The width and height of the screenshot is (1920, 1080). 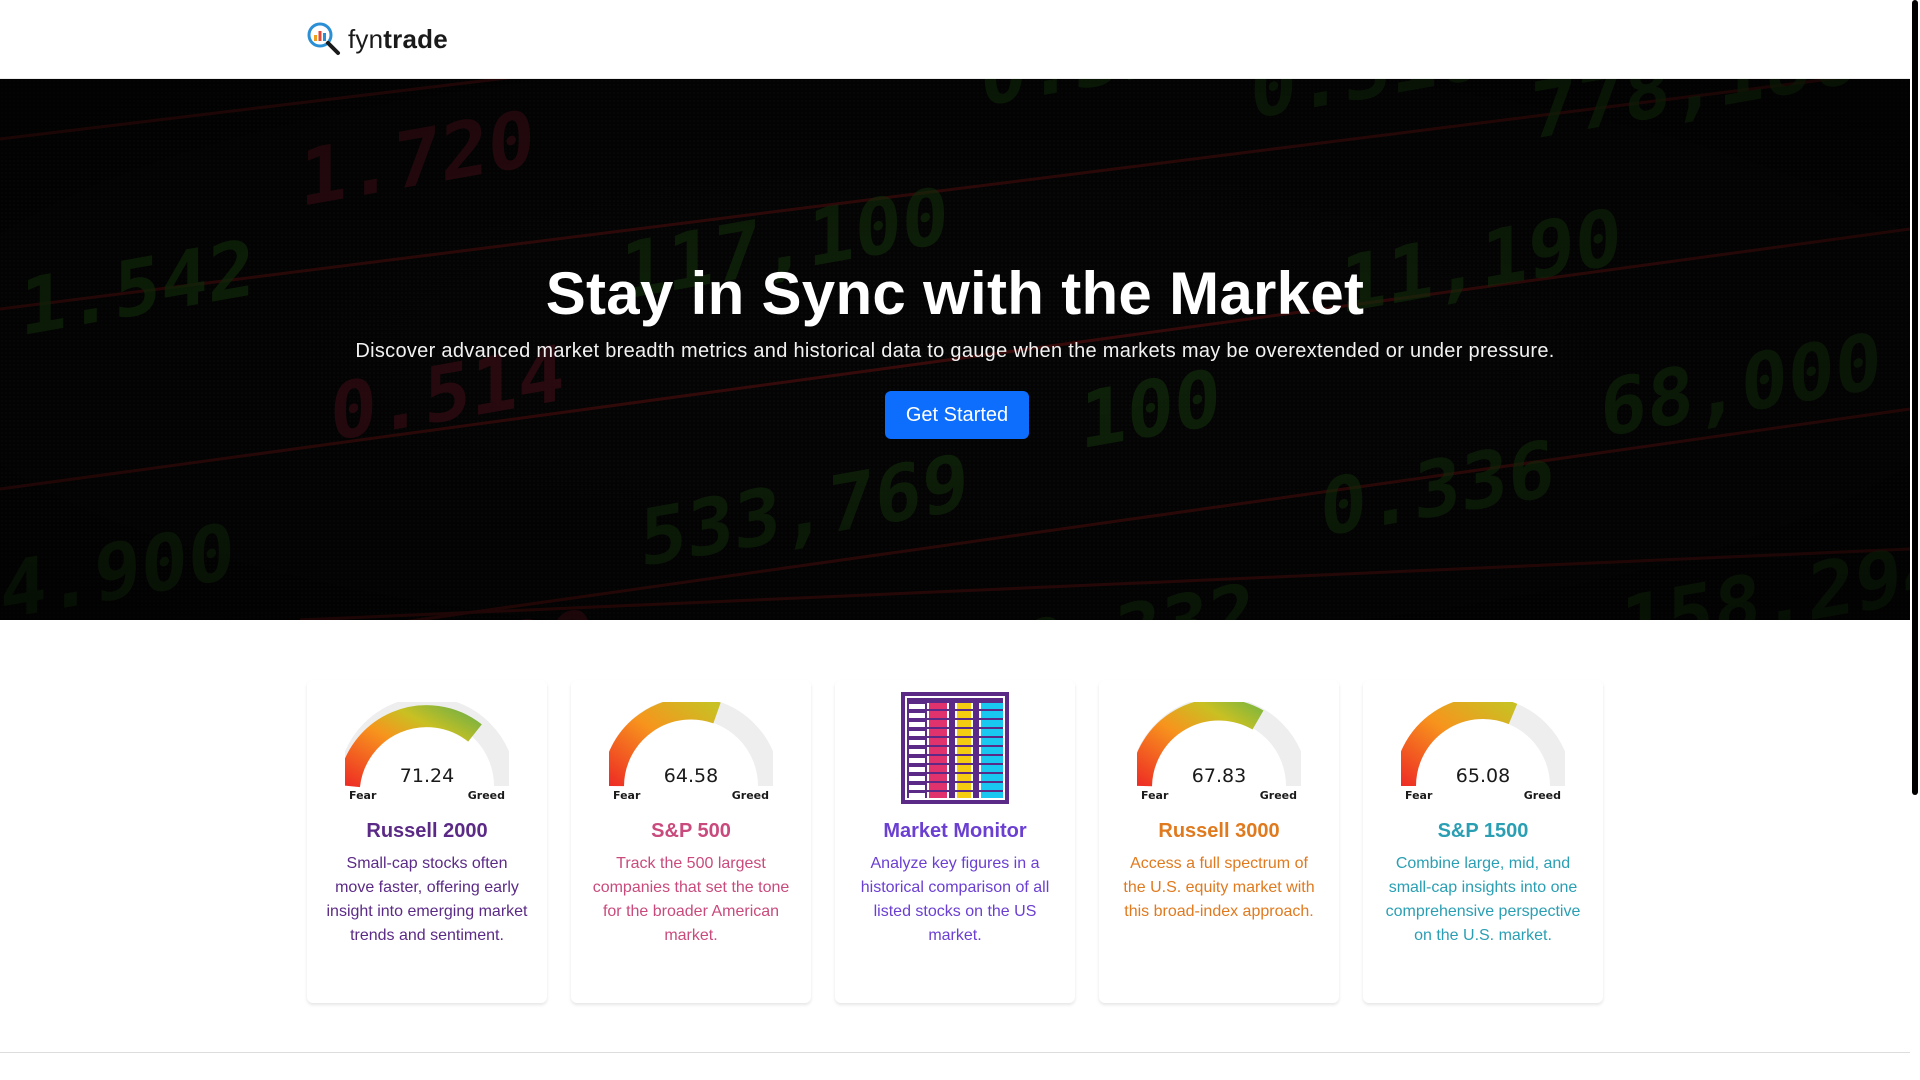 I want to click on magnifier-chart-icon, so click(x=323, y=38).